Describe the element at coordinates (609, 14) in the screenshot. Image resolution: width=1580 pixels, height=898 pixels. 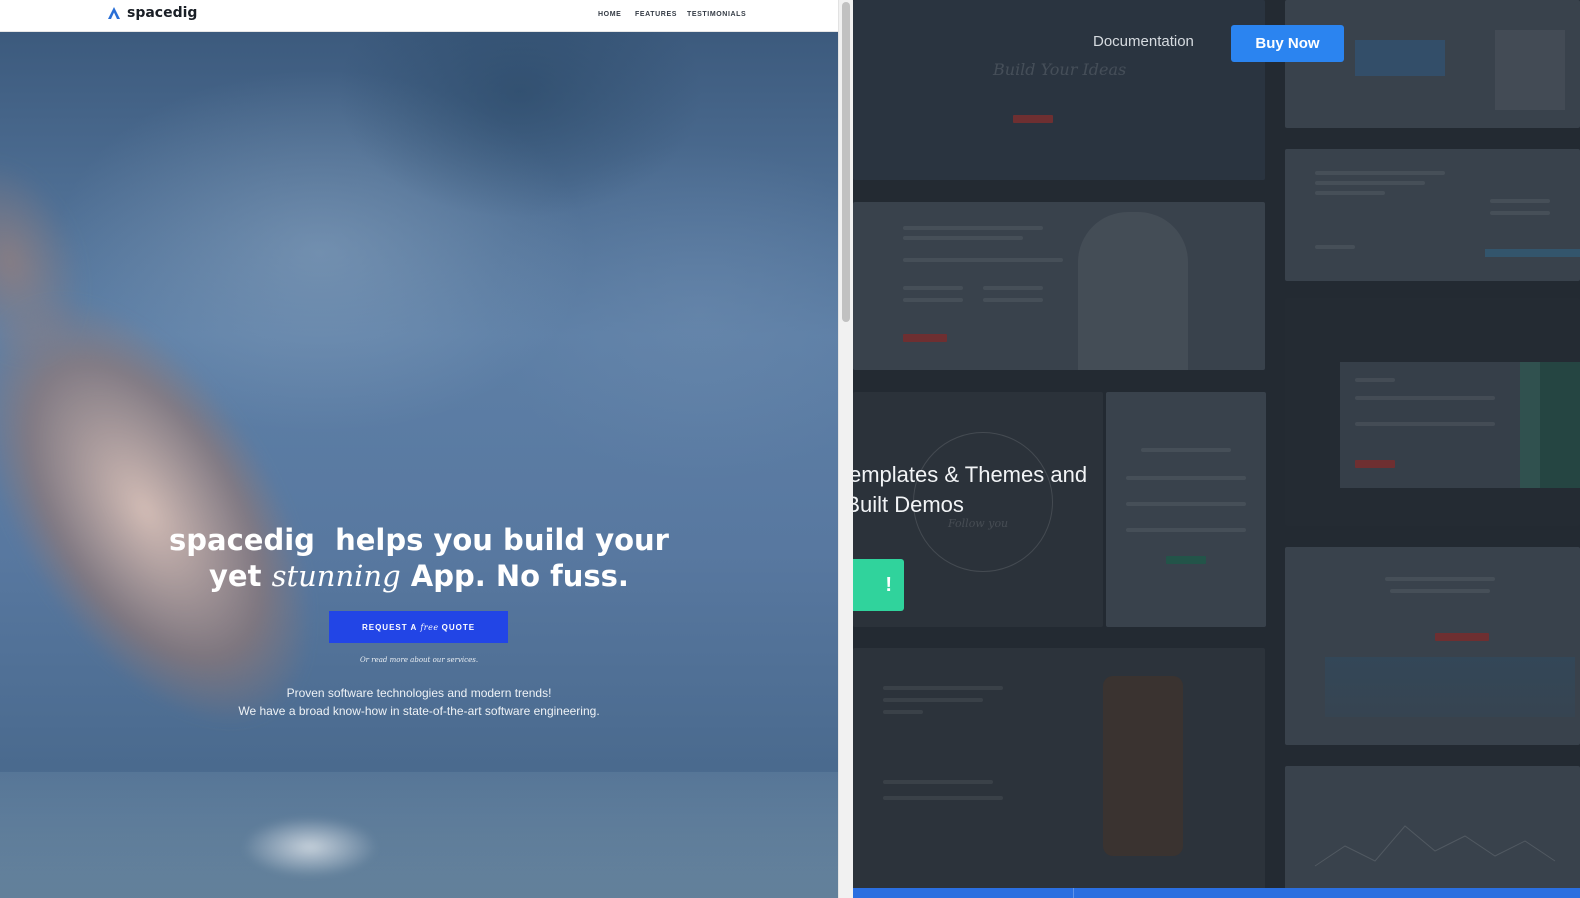
I see `nav-home: HOME` at that location.